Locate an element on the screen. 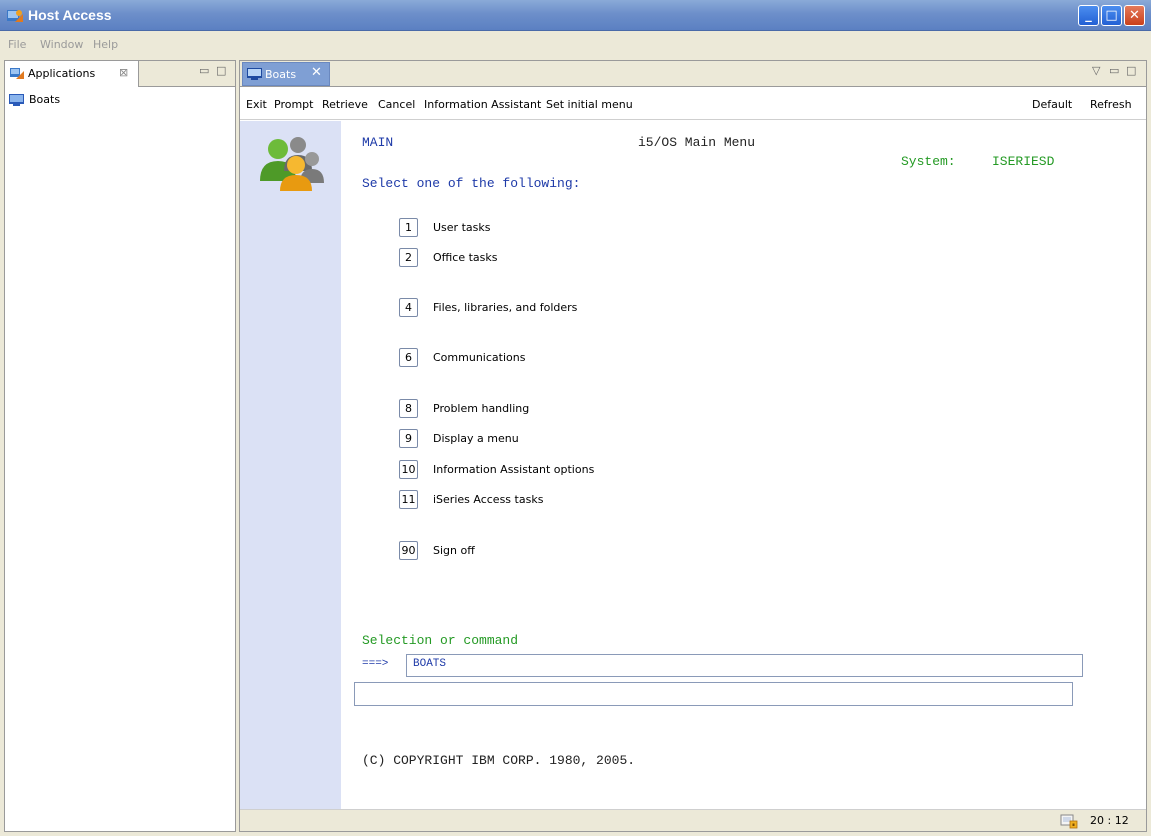 This screenshot has height=836, width=1151. option-number-button: 6 is located at coordinates (408, 357).